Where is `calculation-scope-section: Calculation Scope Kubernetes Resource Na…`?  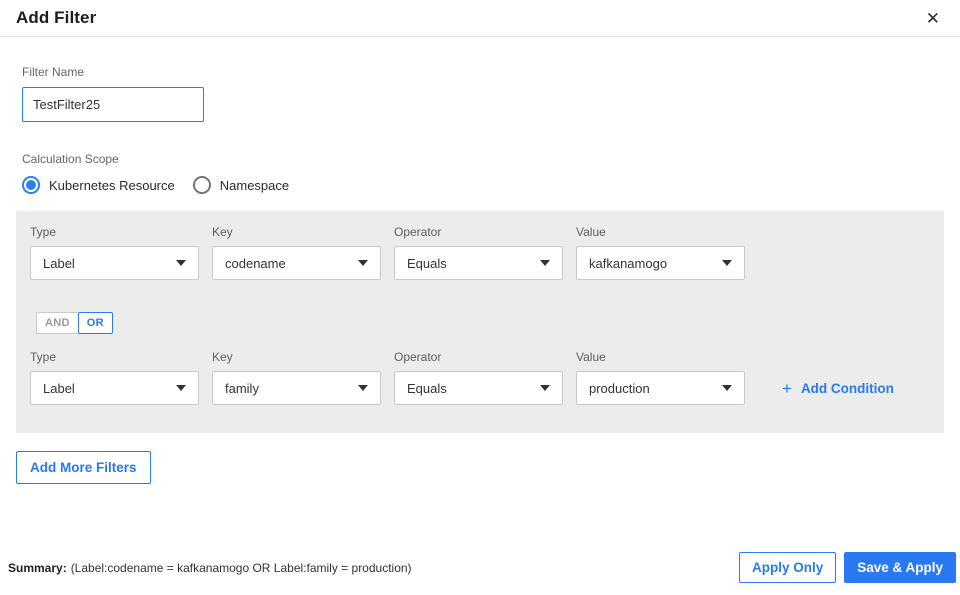 calculation-scope-section: Calculation Scope Kubernetes Resource Na… is located at coordinates (480, 173).